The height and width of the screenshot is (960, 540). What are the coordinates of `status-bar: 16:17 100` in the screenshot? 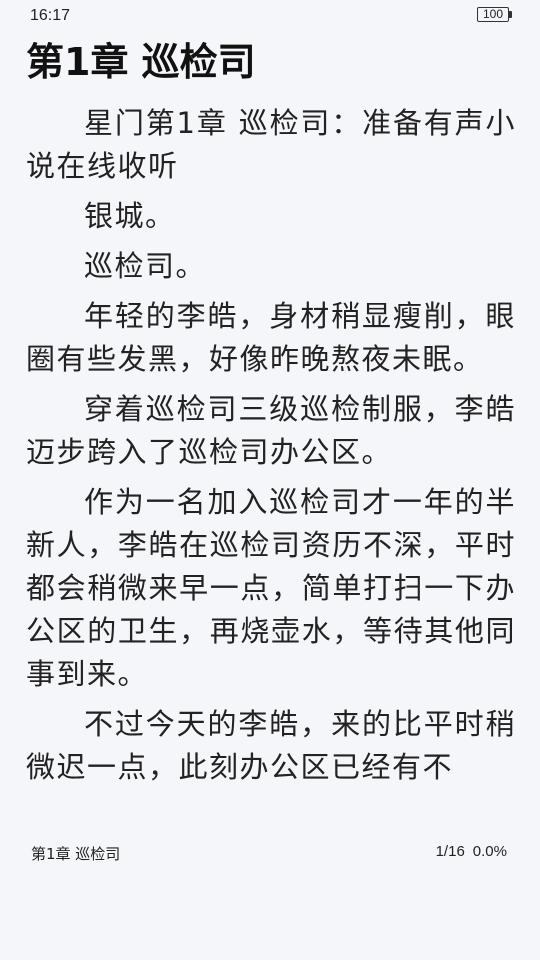 It's located at (270, 16).